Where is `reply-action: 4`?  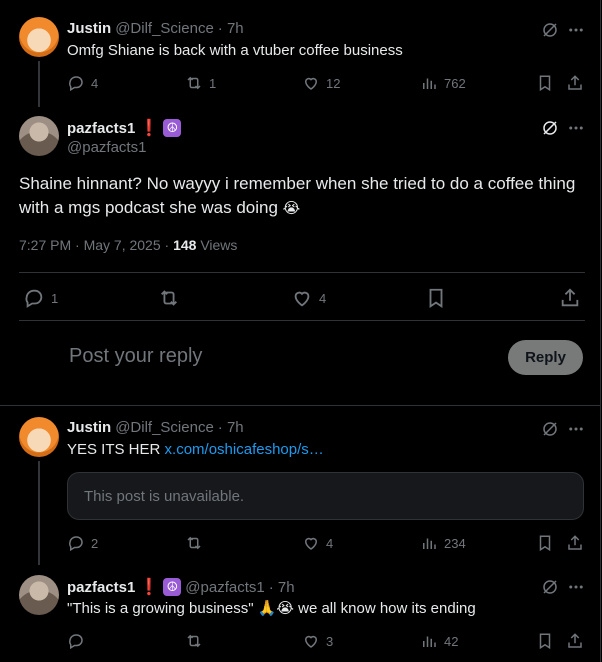 reply-action: 4 is located at coordinates (82, 83).